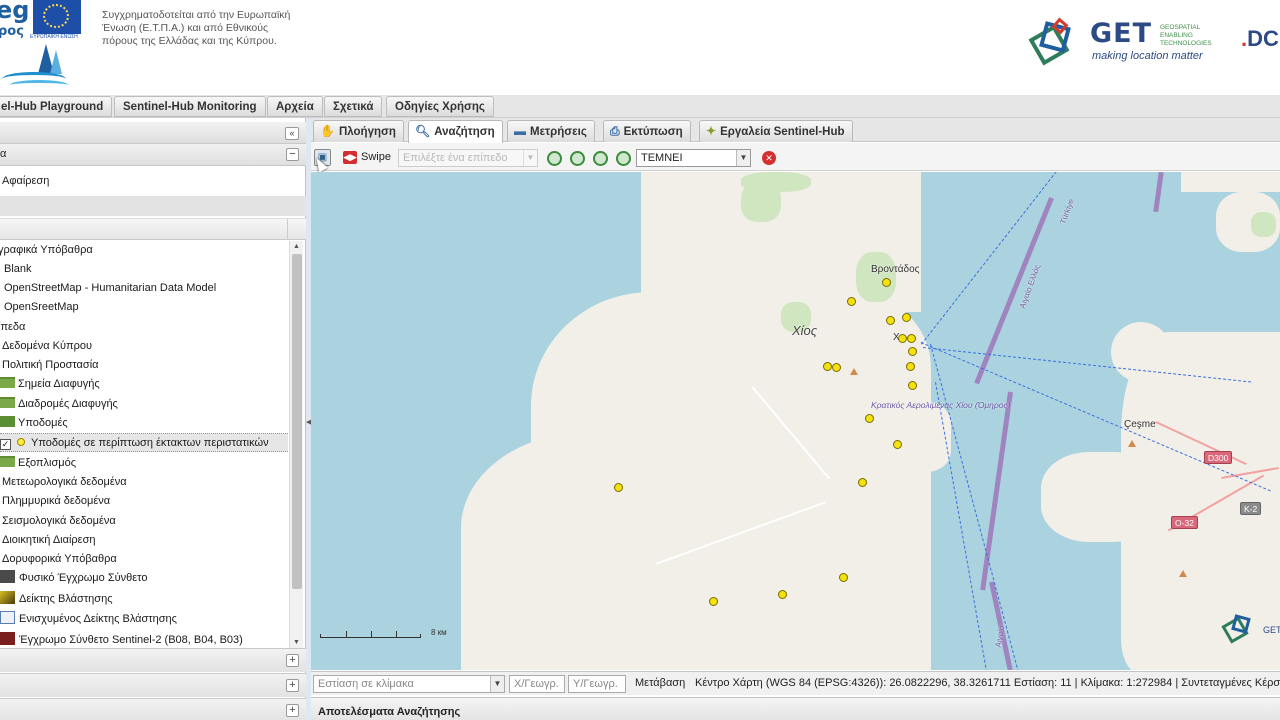  I want to click on layer-checkbox: ✓, so click(5, 444).